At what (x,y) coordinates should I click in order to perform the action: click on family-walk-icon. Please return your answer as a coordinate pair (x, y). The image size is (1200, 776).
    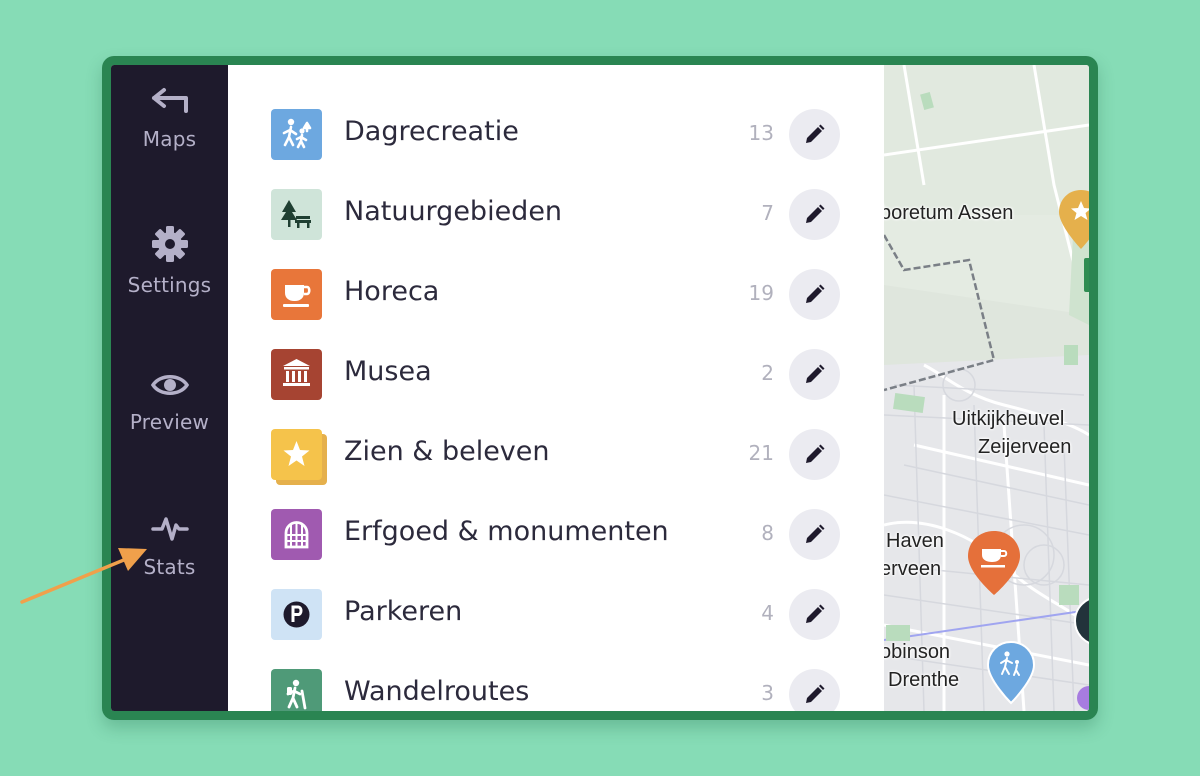
    Looking at the image, I should click on (296, 134).